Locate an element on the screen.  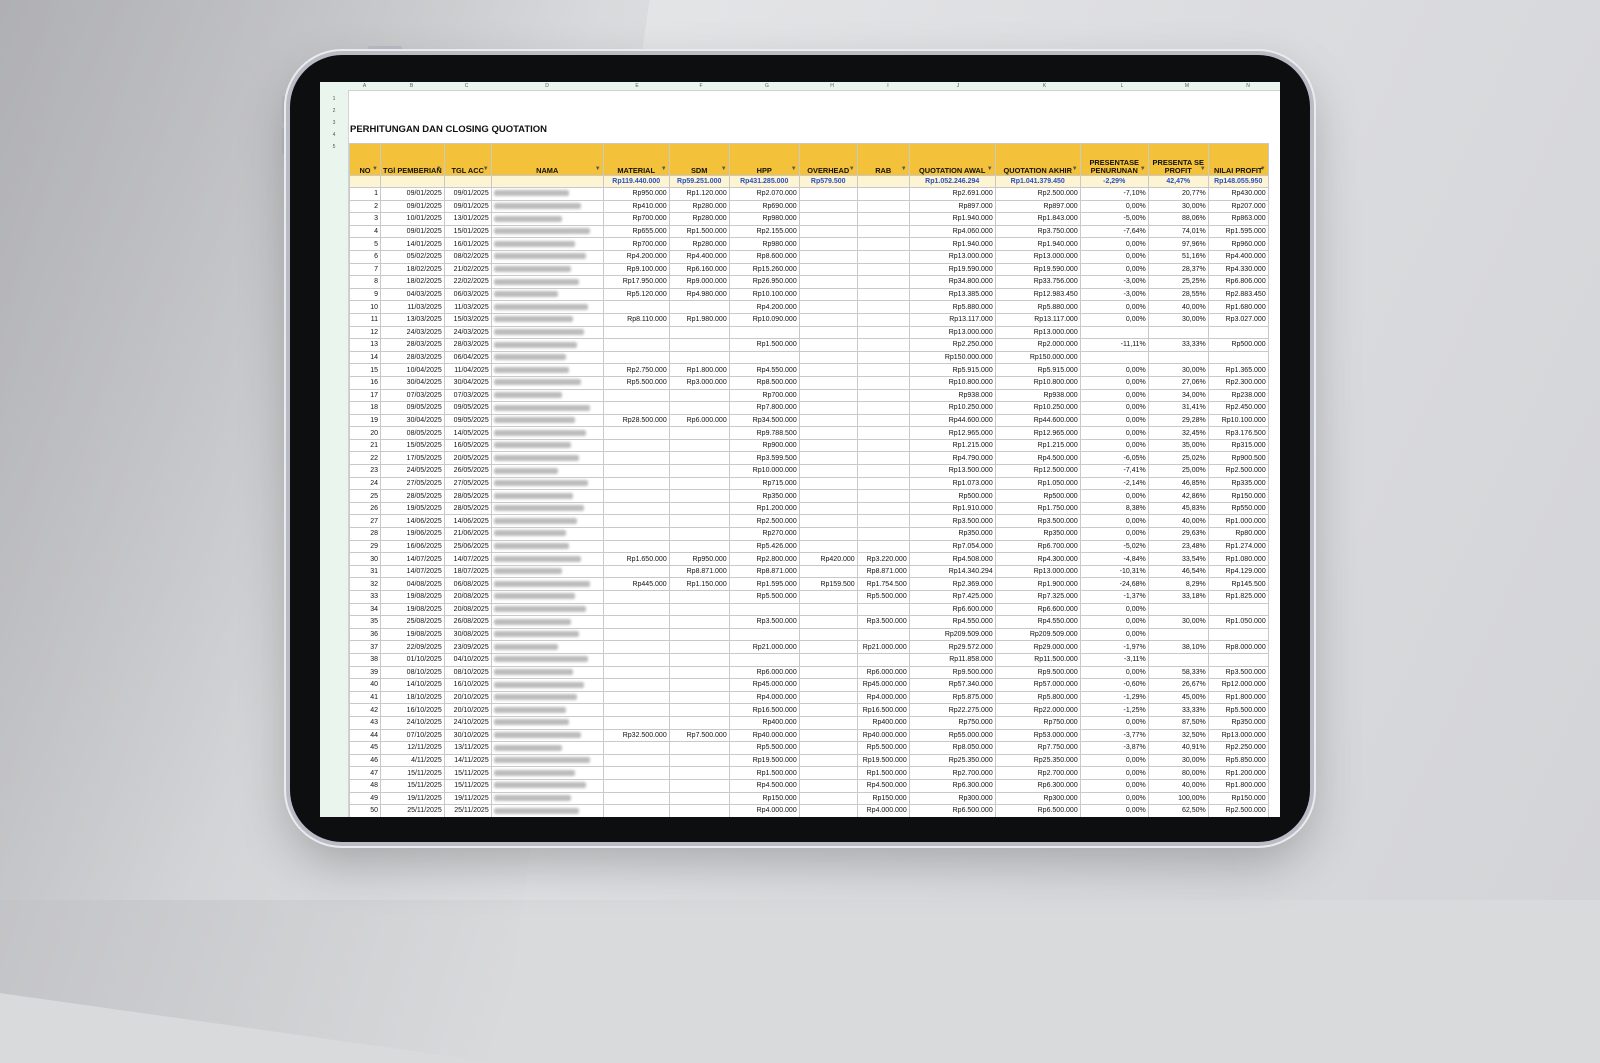
row-nilai-profit: Rp863.000 is located at coordinates (1238, 219).